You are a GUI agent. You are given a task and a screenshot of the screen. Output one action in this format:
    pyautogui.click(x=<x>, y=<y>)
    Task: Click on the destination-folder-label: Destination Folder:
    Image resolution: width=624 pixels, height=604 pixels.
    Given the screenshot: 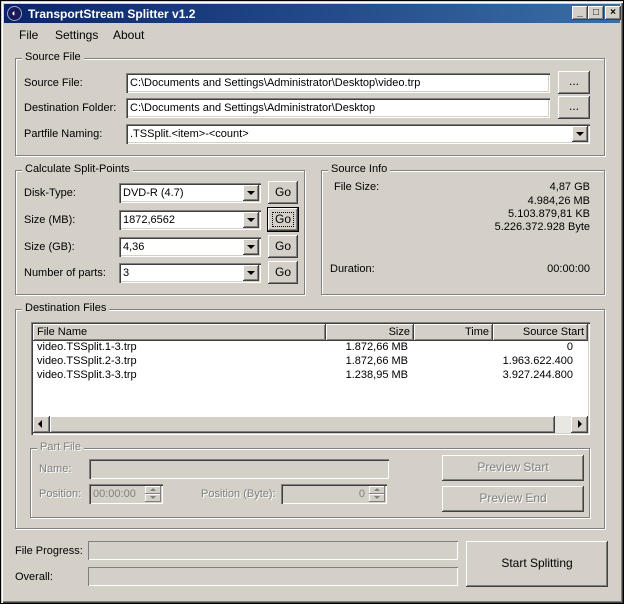 What is the action you would take?
    pyautogui.click(x=70, y=108)
    